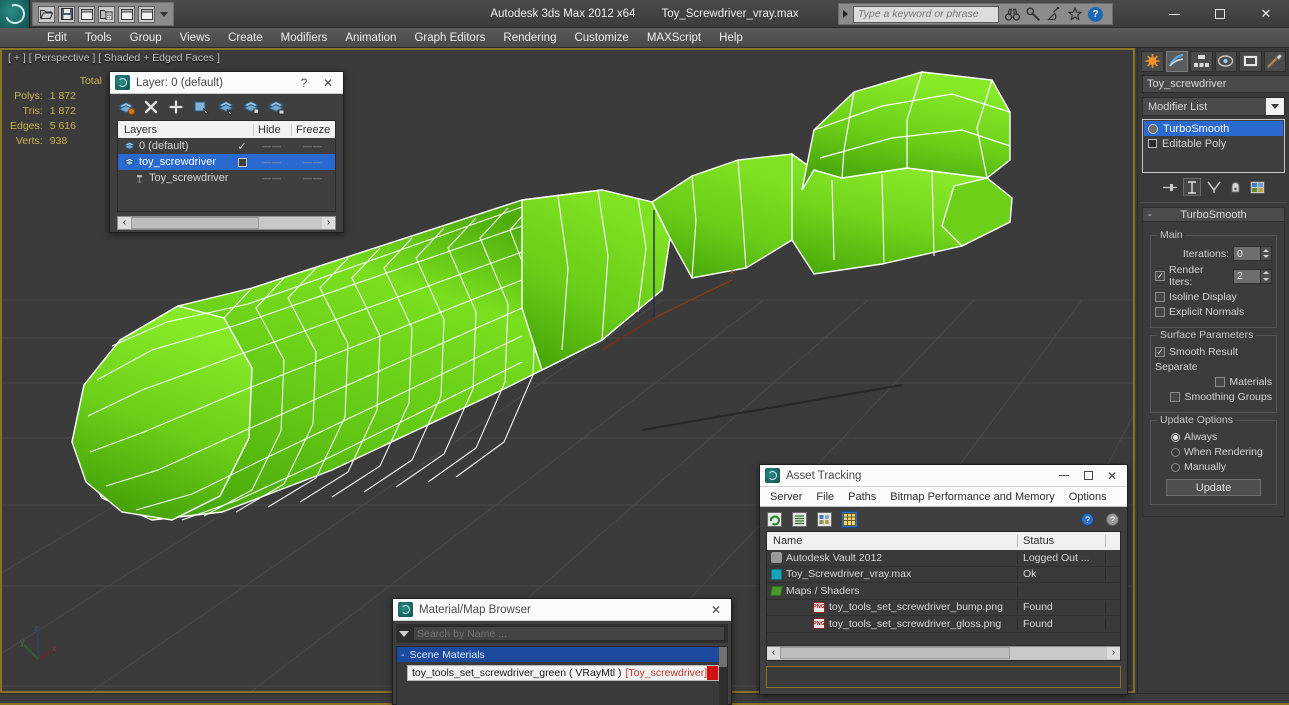 Image resolution: width=1289 pixels, height=705 pixels. Describe the element at coordinates (1175, 437) in the screenshot. I see `update-always-radio` at that location.